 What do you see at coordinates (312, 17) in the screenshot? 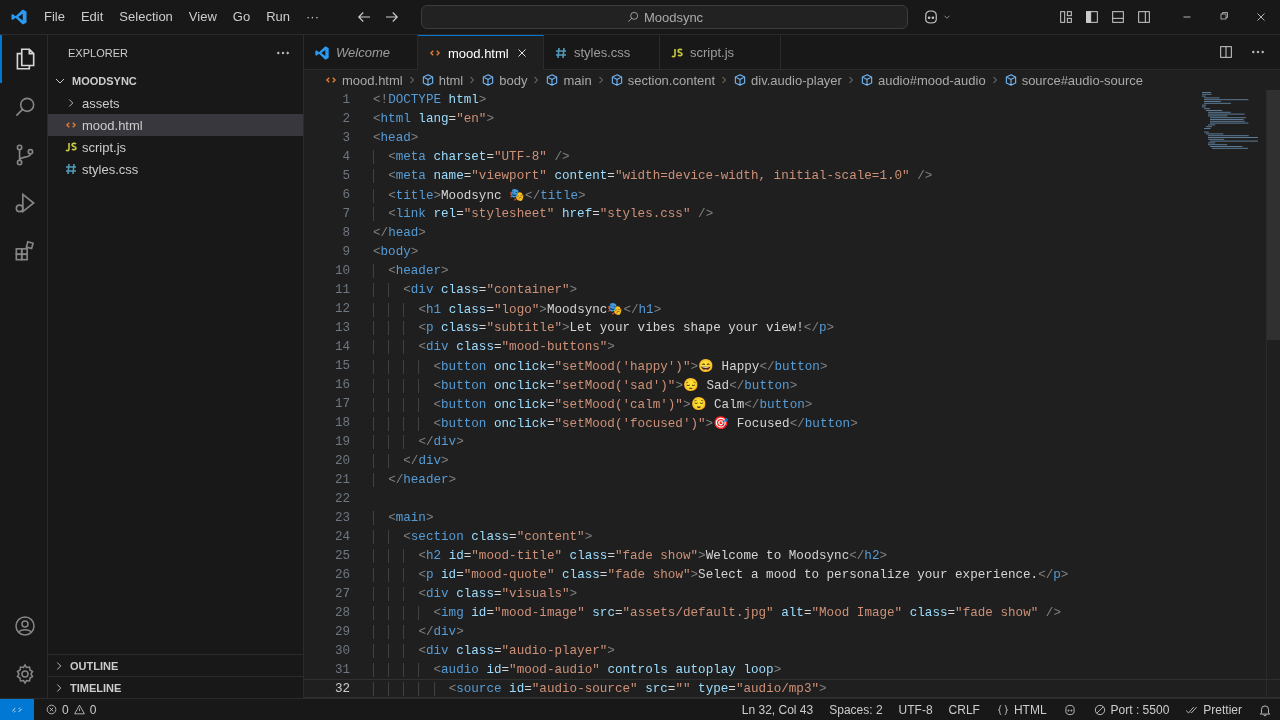
I see `menu-item: ···` at bounding box center [312, 17].